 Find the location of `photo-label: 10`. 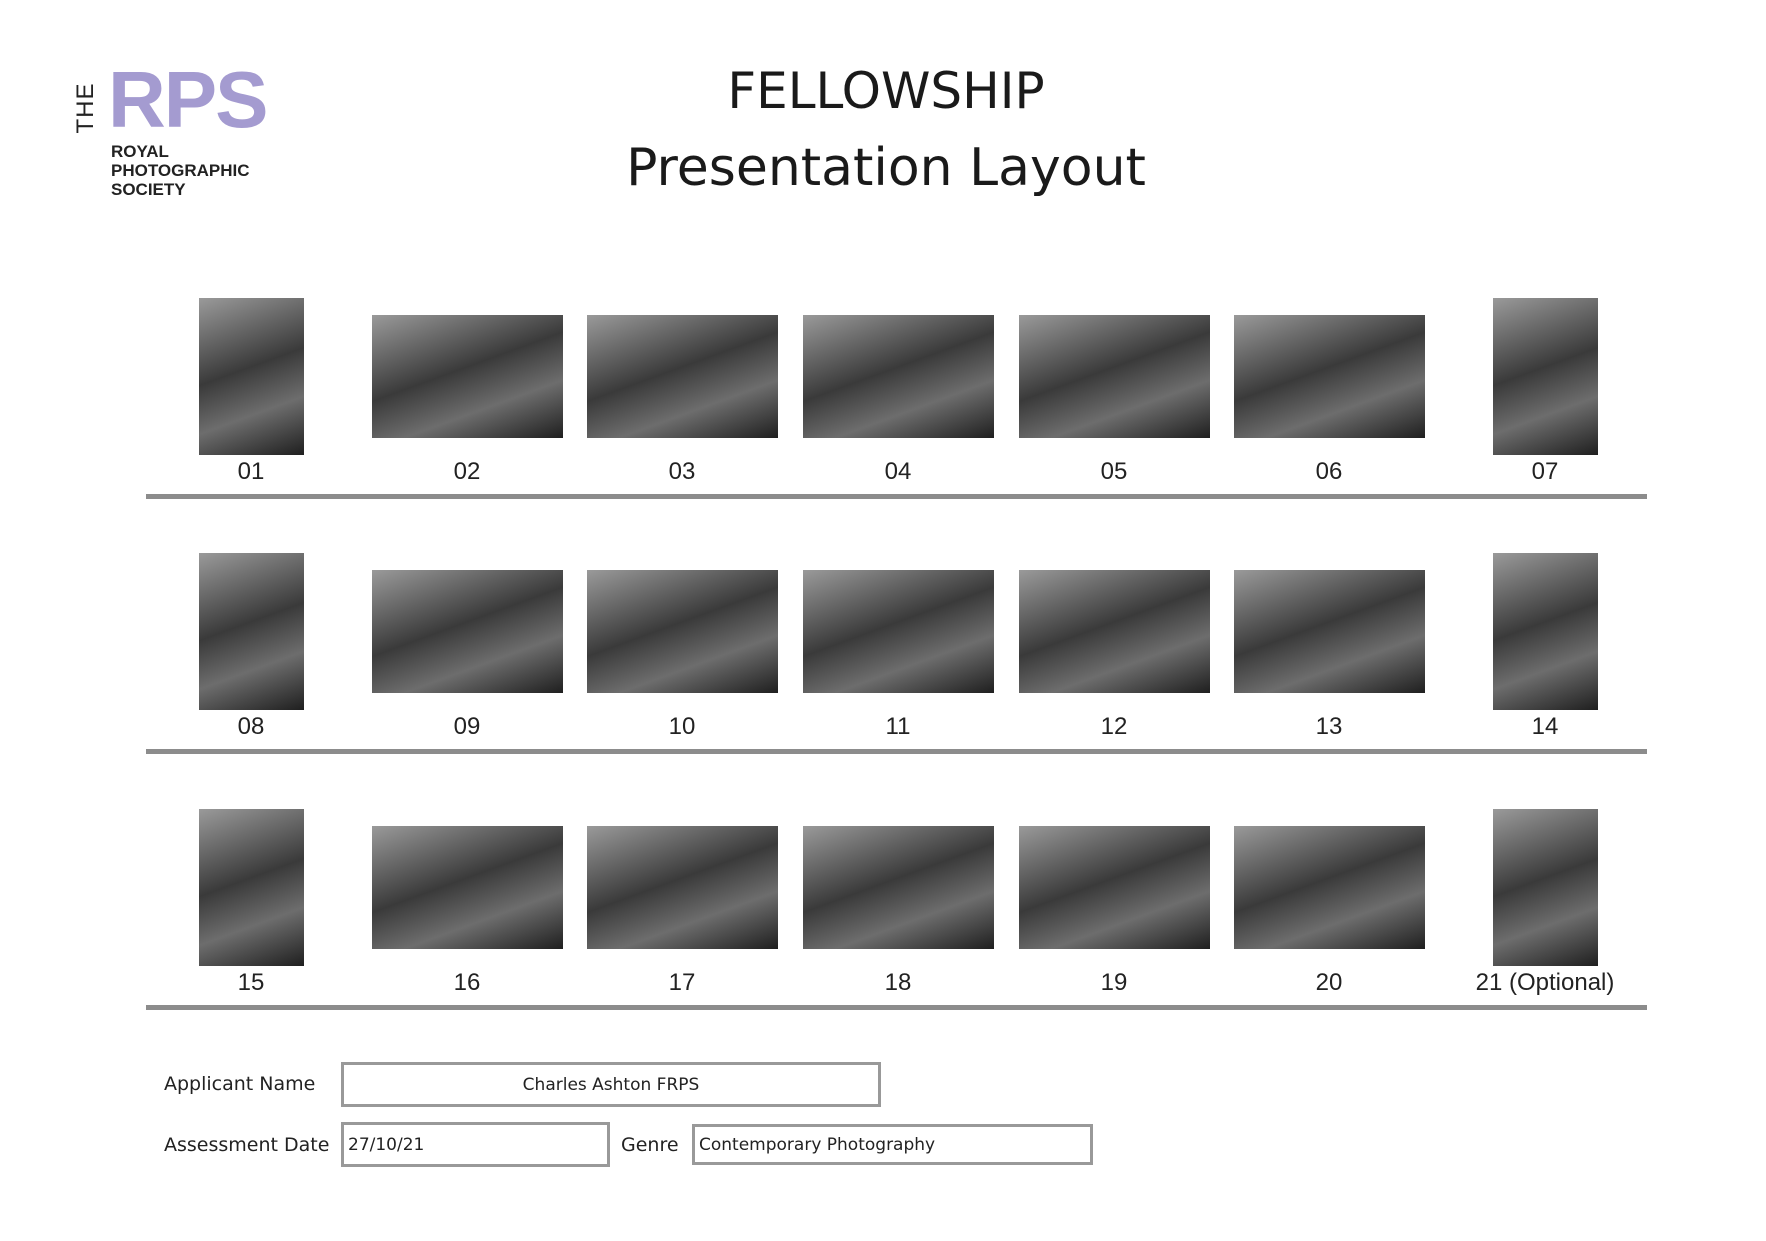

photo-label: 10 is located at coordinates (682, 726).